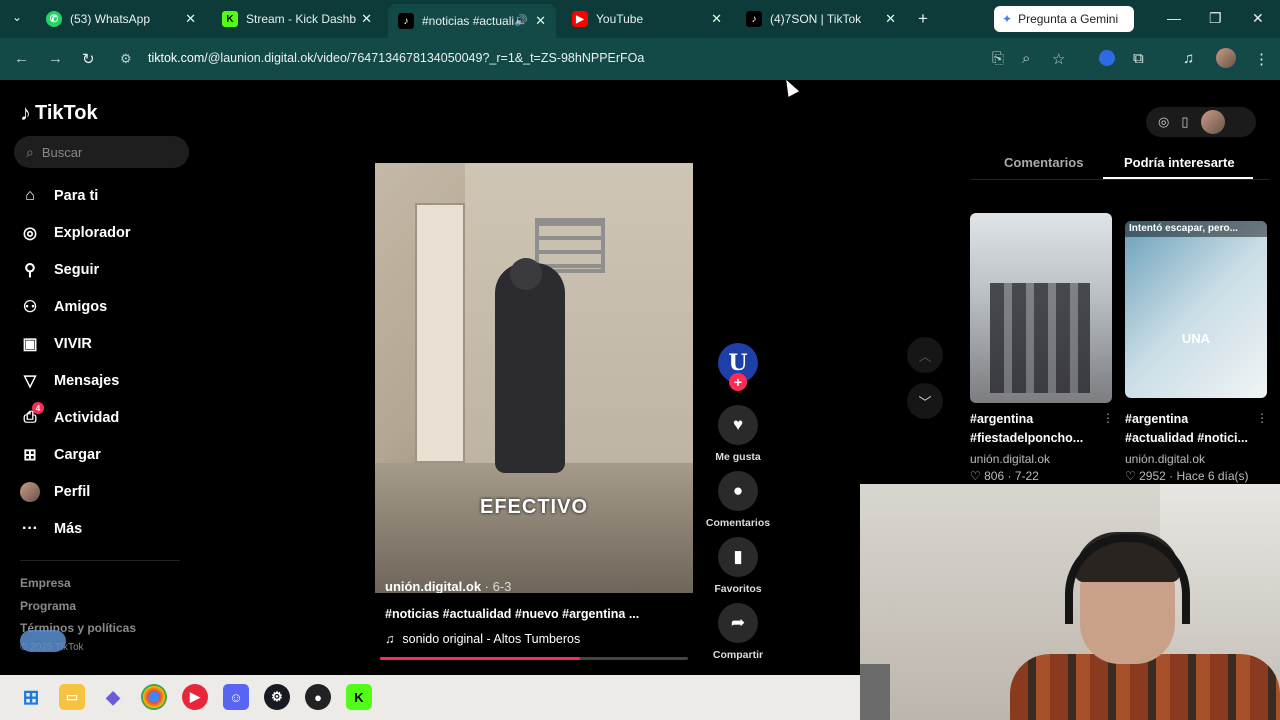  I want to click on webcam-scene, so click(875, 692).